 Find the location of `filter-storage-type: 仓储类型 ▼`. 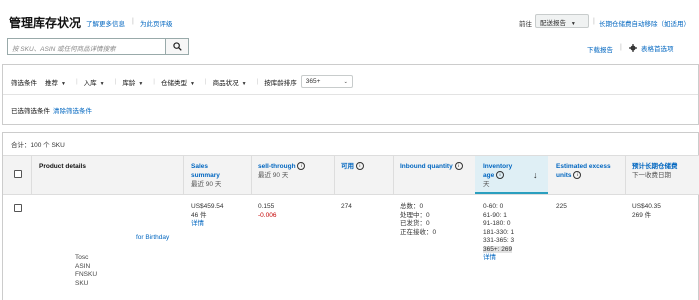

filter-storage-type: 仓储类型 ▼ is located at coordinates (178, 82).